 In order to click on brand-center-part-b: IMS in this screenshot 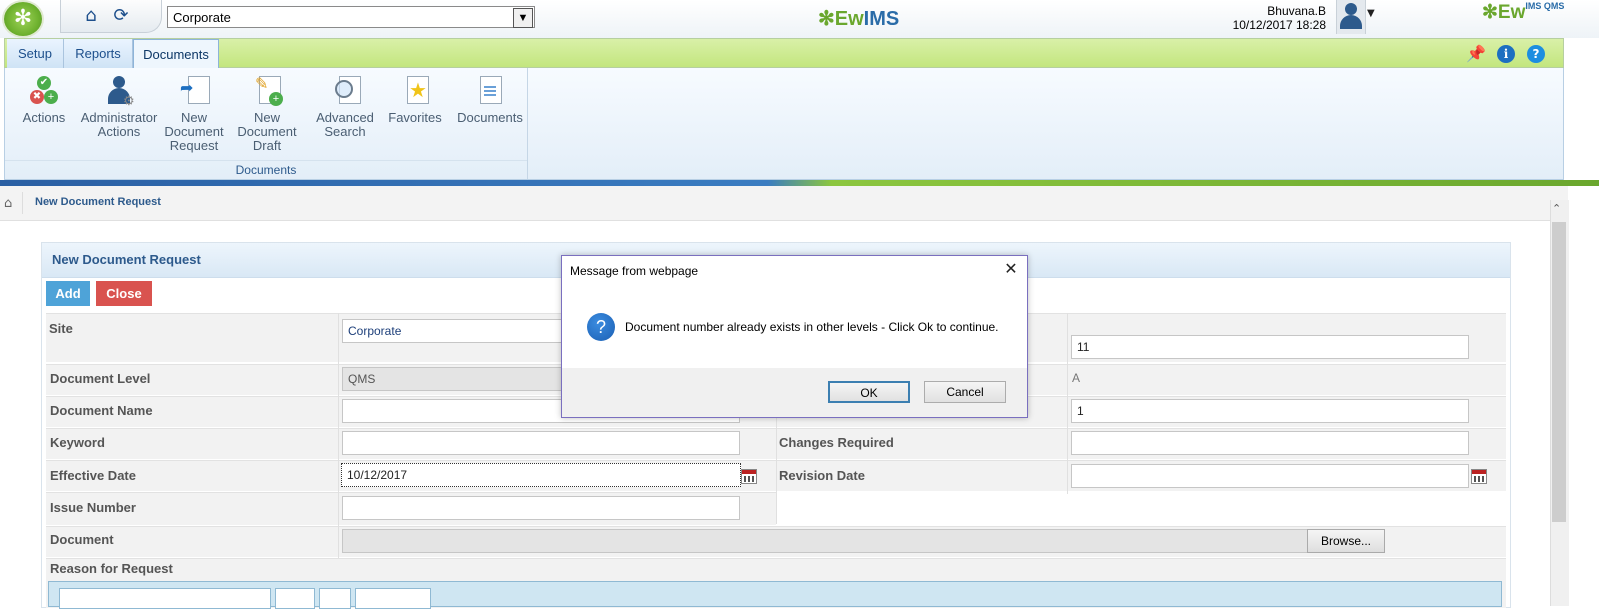, I will do `click(881, 19)`.